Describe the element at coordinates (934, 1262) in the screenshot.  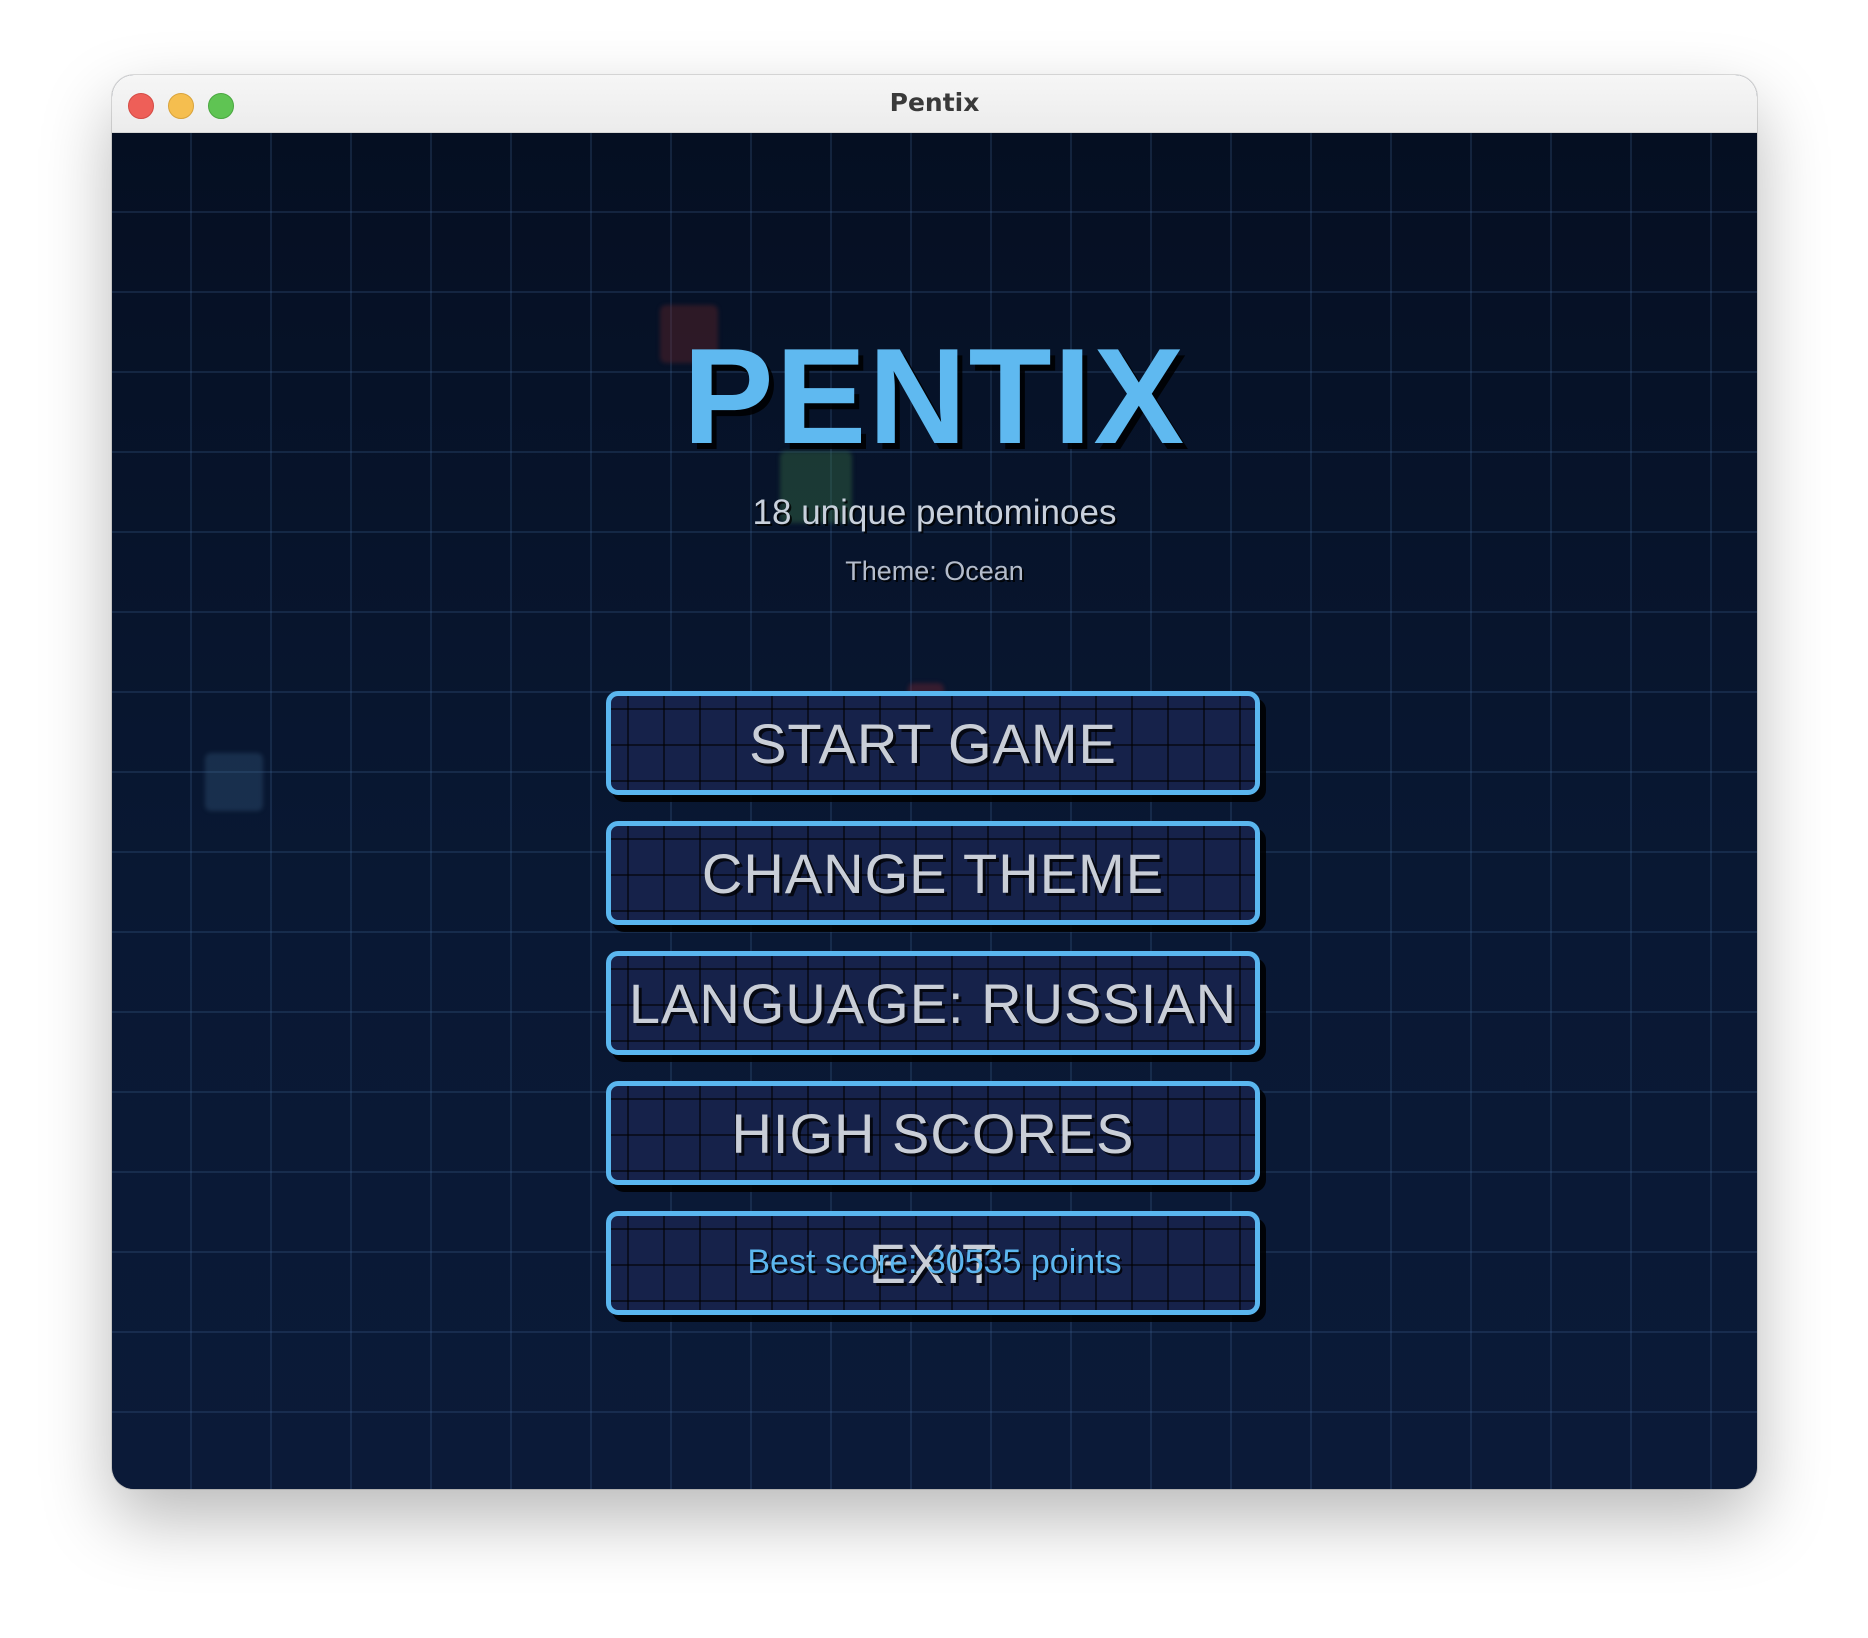
I see `best-score-text: Best score: 30535 points` at that location.